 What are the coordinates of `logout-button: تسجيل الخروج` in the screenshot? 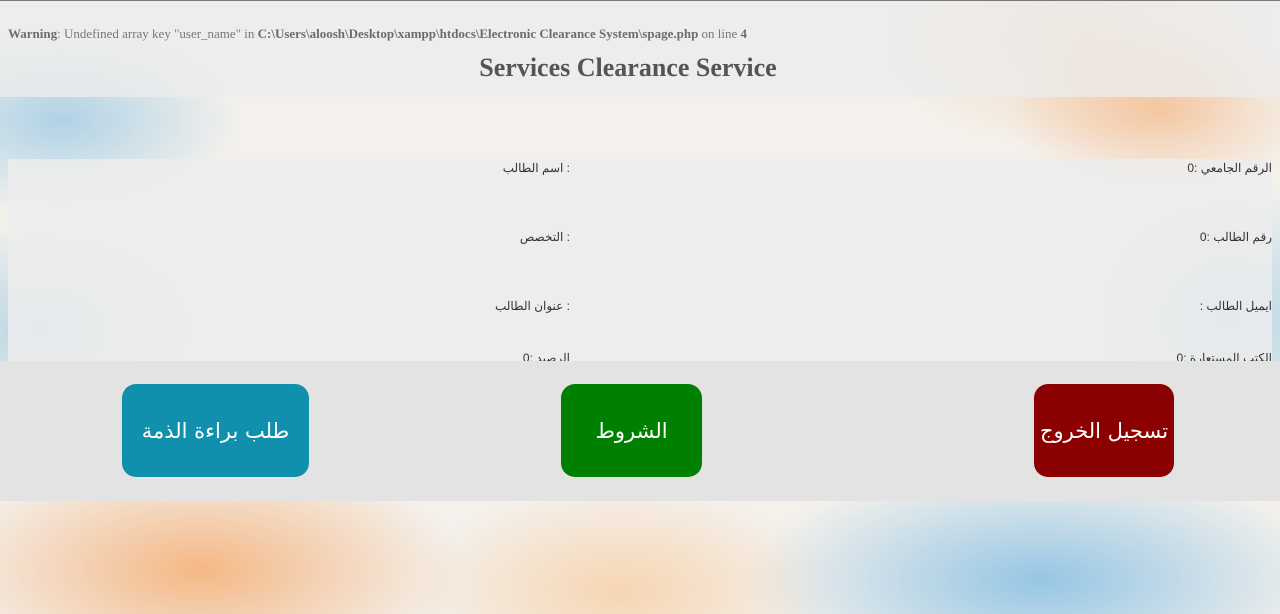 It's located at (1104, 430).